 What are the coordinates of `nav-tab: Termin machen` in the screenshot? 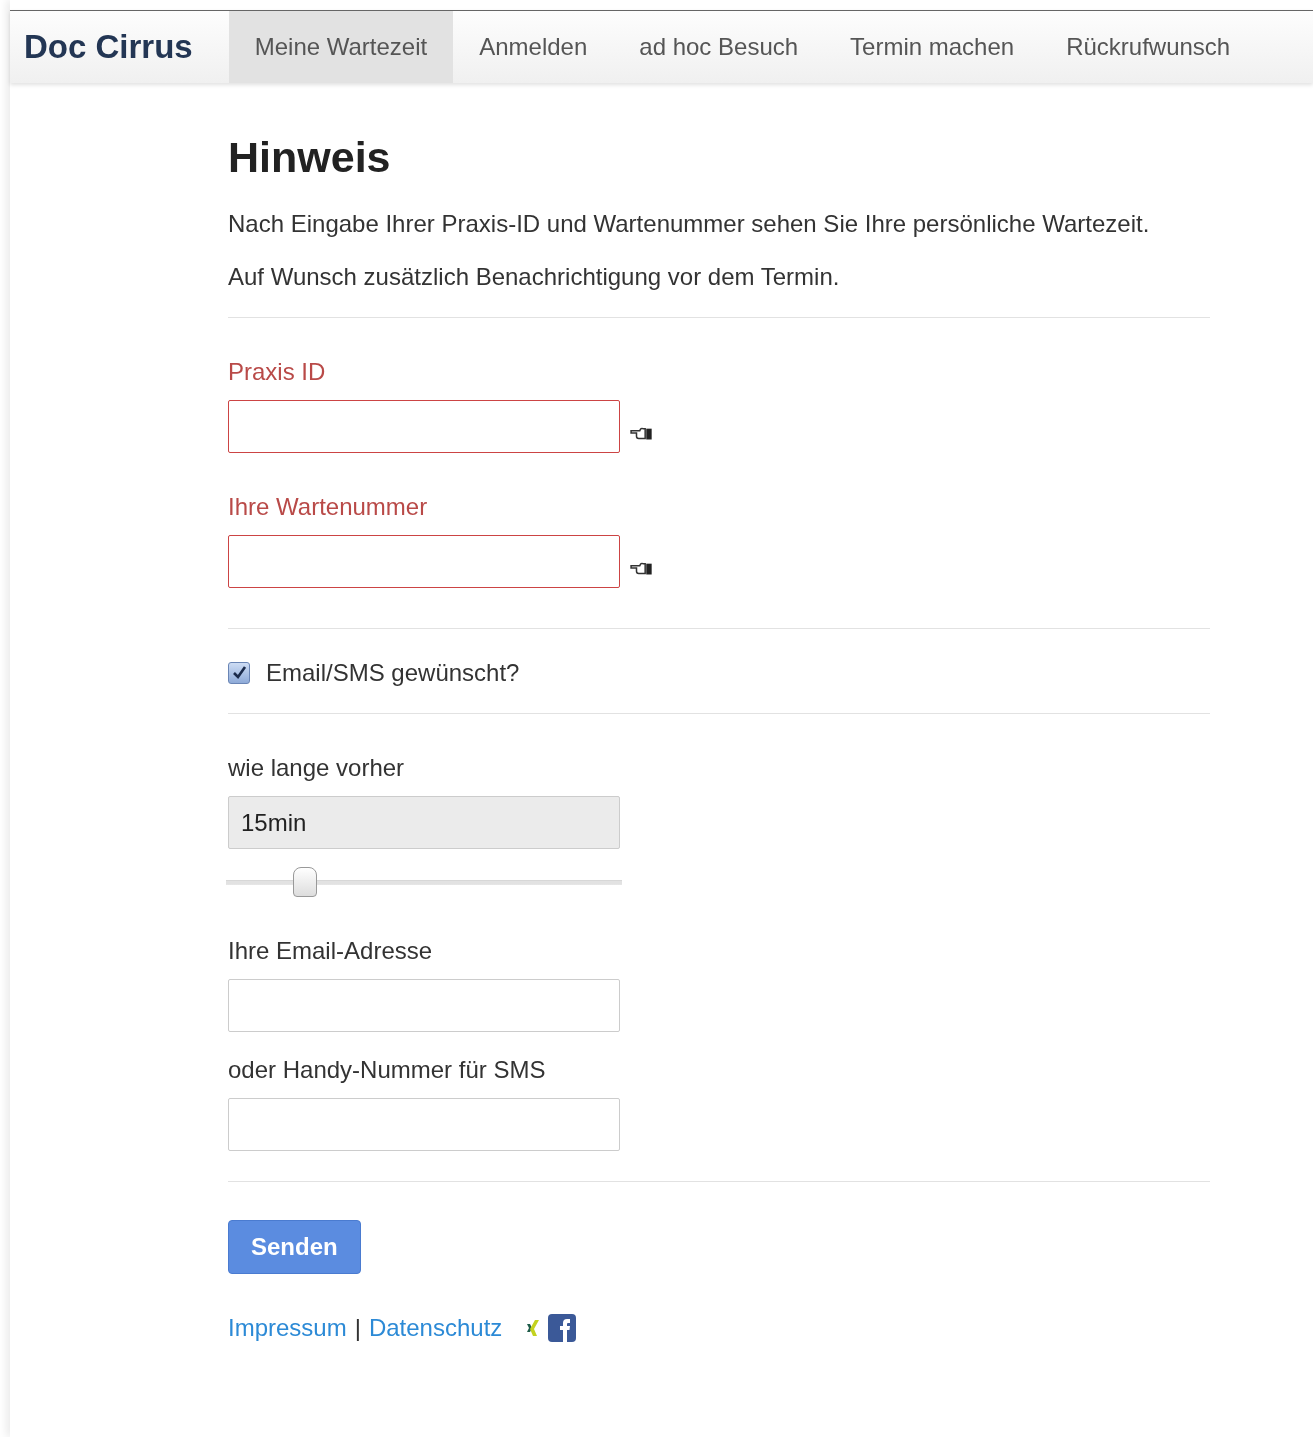 It's located at (932, 47).